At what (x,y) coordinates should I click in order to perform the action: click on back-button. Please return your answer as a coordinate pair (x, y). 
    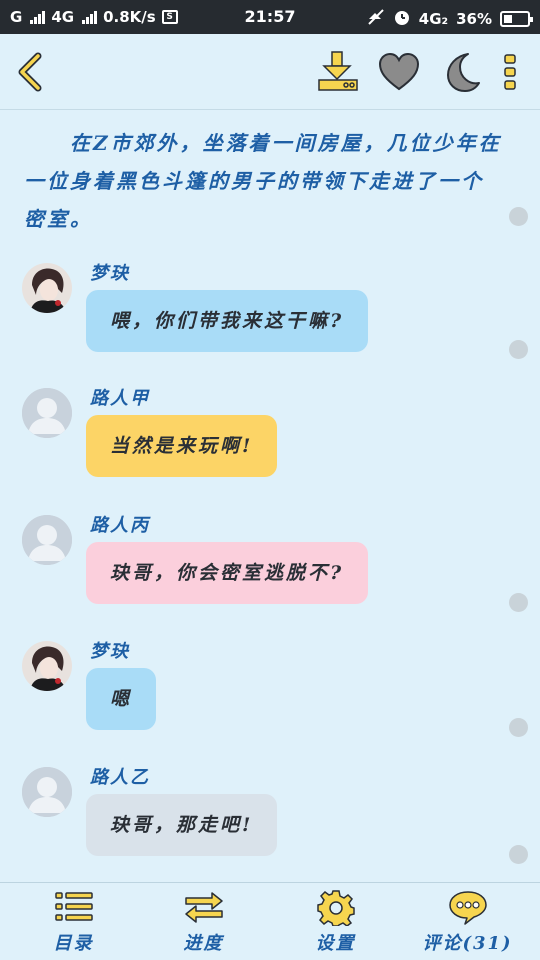
    Looking at the image, I should click on (30, 72).